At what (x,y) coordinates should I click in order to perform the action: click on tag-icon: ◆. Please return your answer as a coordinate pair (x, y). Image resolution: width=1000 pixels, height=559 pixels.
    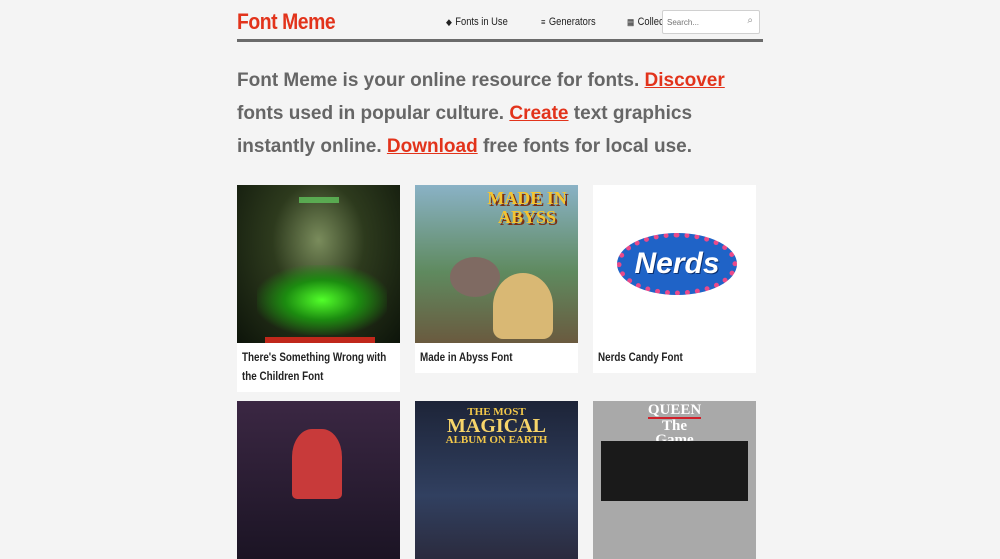
    Looking at the image, I should click on (449, 21).